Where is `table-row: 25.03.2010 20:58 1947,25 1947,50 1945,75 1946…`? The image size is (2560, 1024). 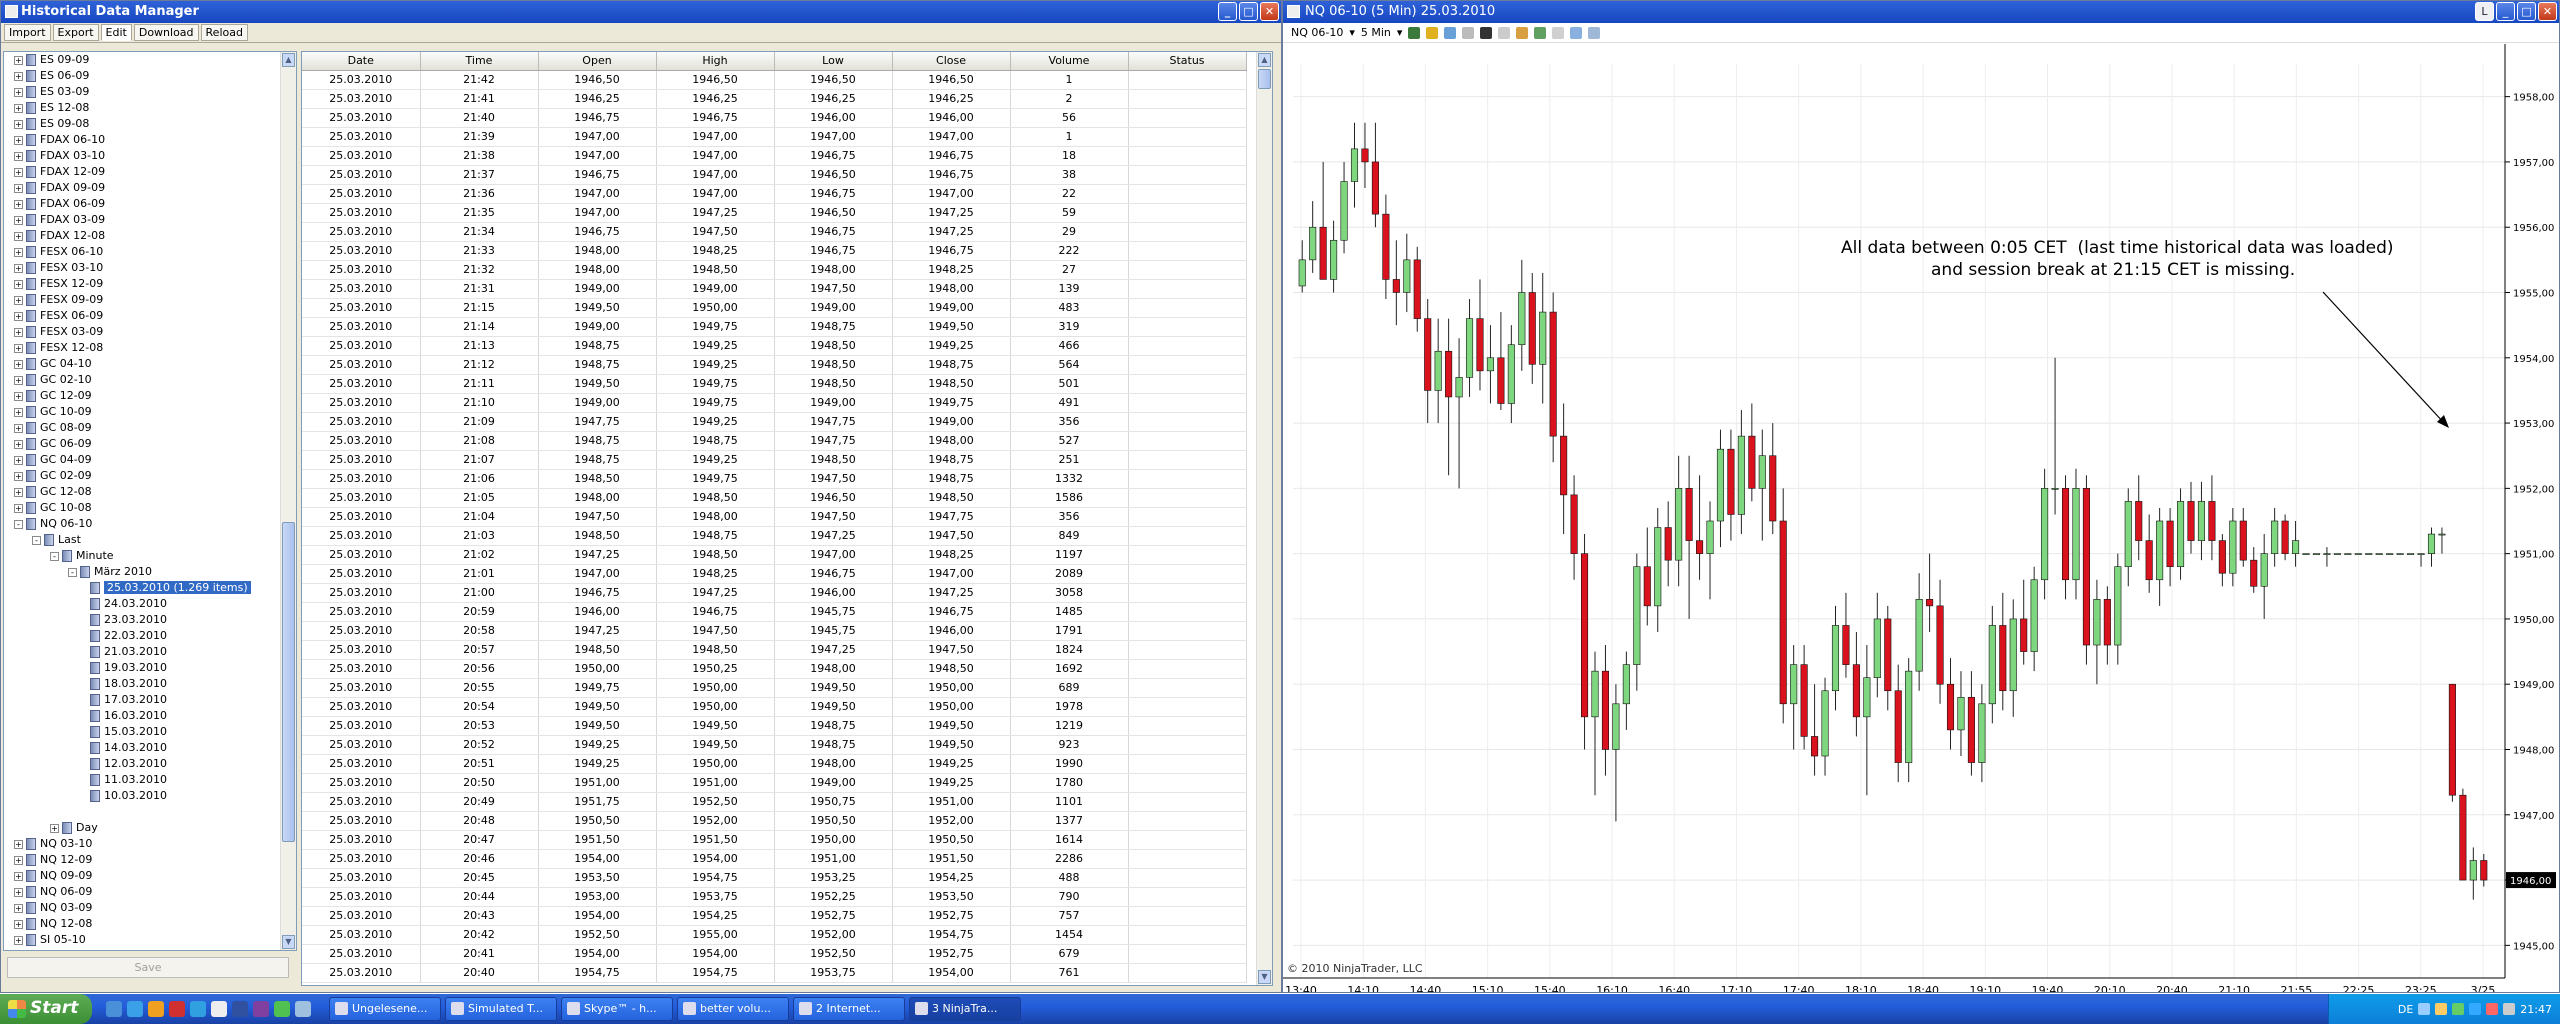 table-row: 25.03.2010 20:58 1947,25 1947,50 1945,75 1946… is located at coordinates (774, 631).